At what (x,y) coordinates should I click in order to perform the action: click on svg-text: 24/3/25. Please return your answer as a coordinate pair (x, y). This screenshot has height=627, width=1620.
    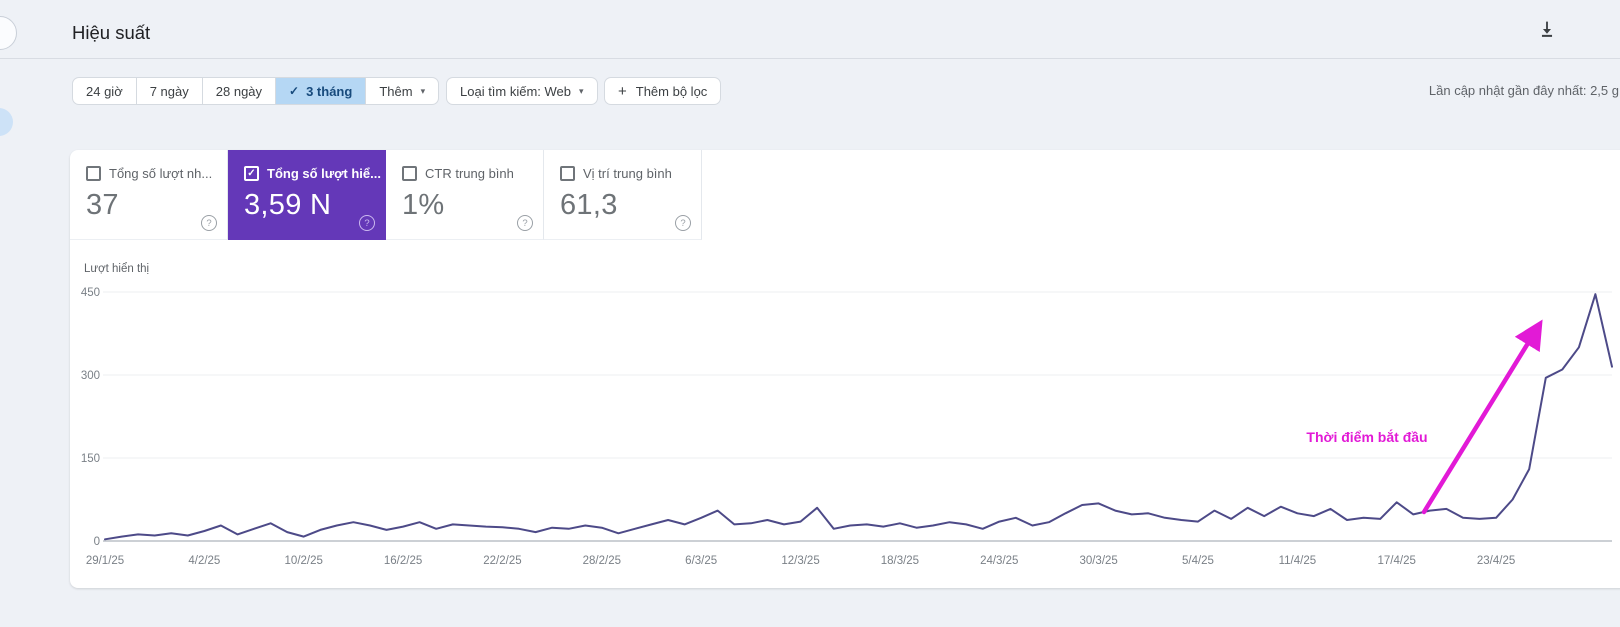
    Looking at the image, I should click on (999, 561).